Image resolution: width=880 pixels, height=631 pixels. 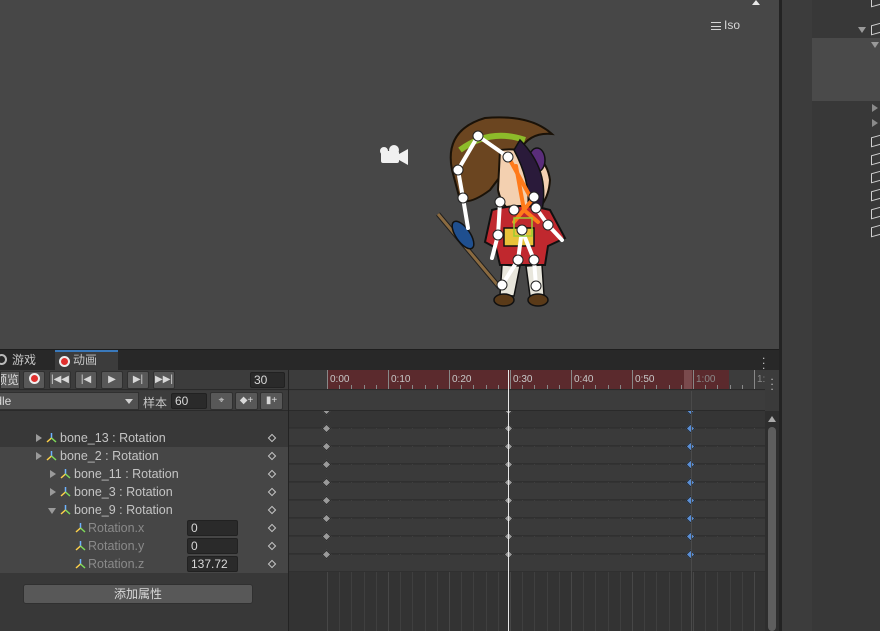 What do you see at coordinates (69, 401) in the screenshot?
I see `clip-dropdown: Idle` at bounding box center [69, 401].